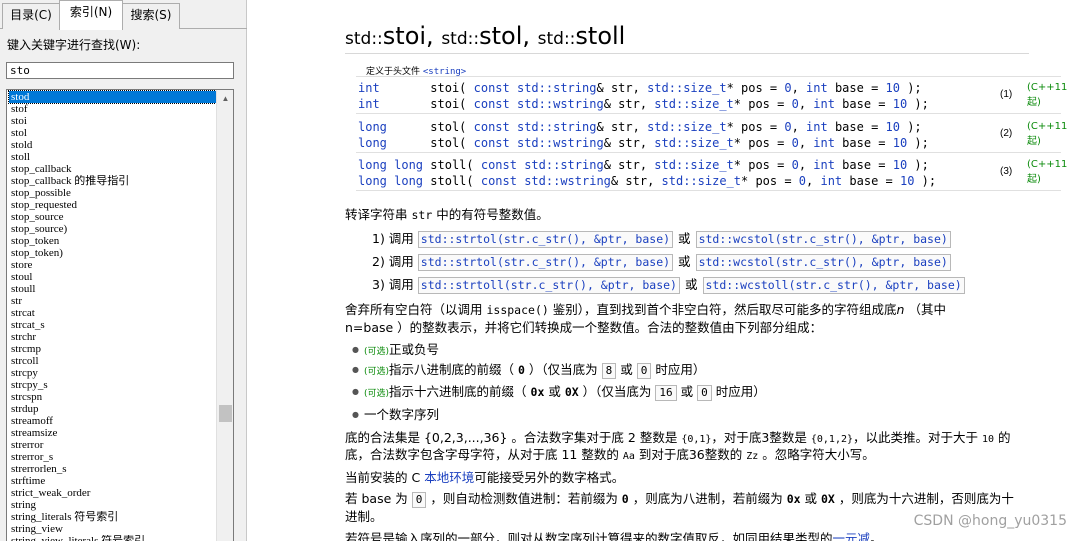 The image size is (1083, 541). Describe the element at coordinates (112, 361) in the screenshot. I see `index-list-item: strcoll` at that location.